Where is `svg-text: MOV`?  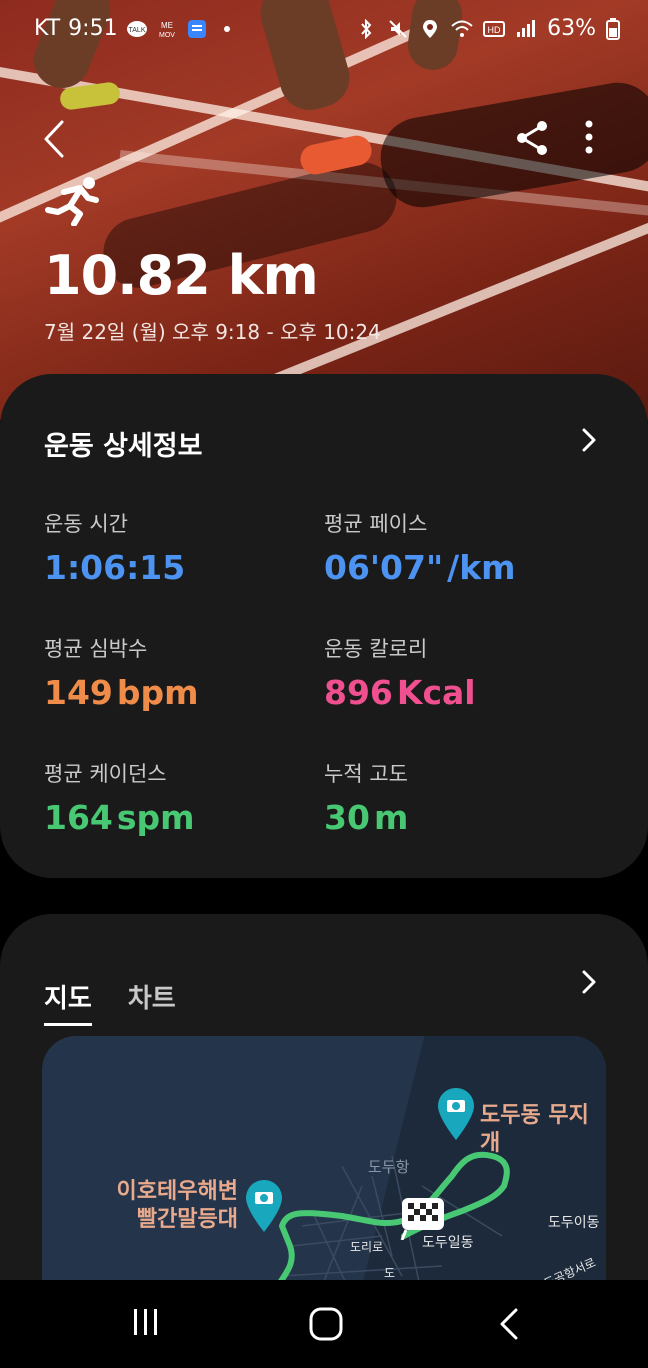
svg-text: MOV is located at coordinates (167, 35).